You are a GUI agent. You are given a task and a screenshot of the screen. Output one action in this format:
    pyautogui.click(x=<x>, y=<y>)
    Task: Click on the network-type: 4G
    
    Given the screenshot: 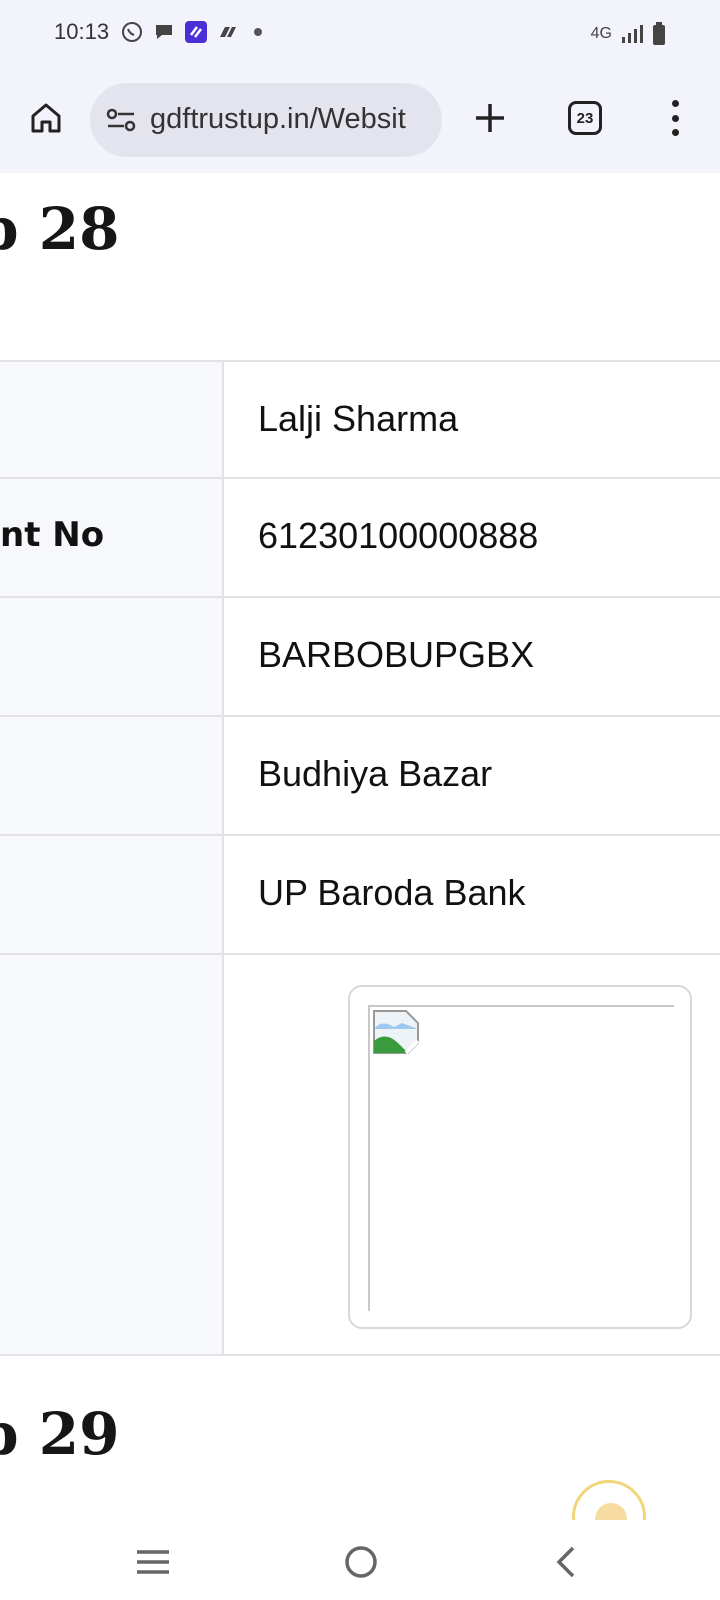 What is the action you would take?
    pyautogui.click(x=601, y=33)
    